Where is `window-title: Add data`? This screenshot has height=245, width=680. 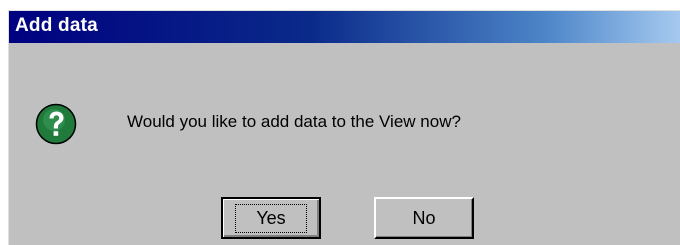
window-title: Add data is located at coordinates (56, 25).